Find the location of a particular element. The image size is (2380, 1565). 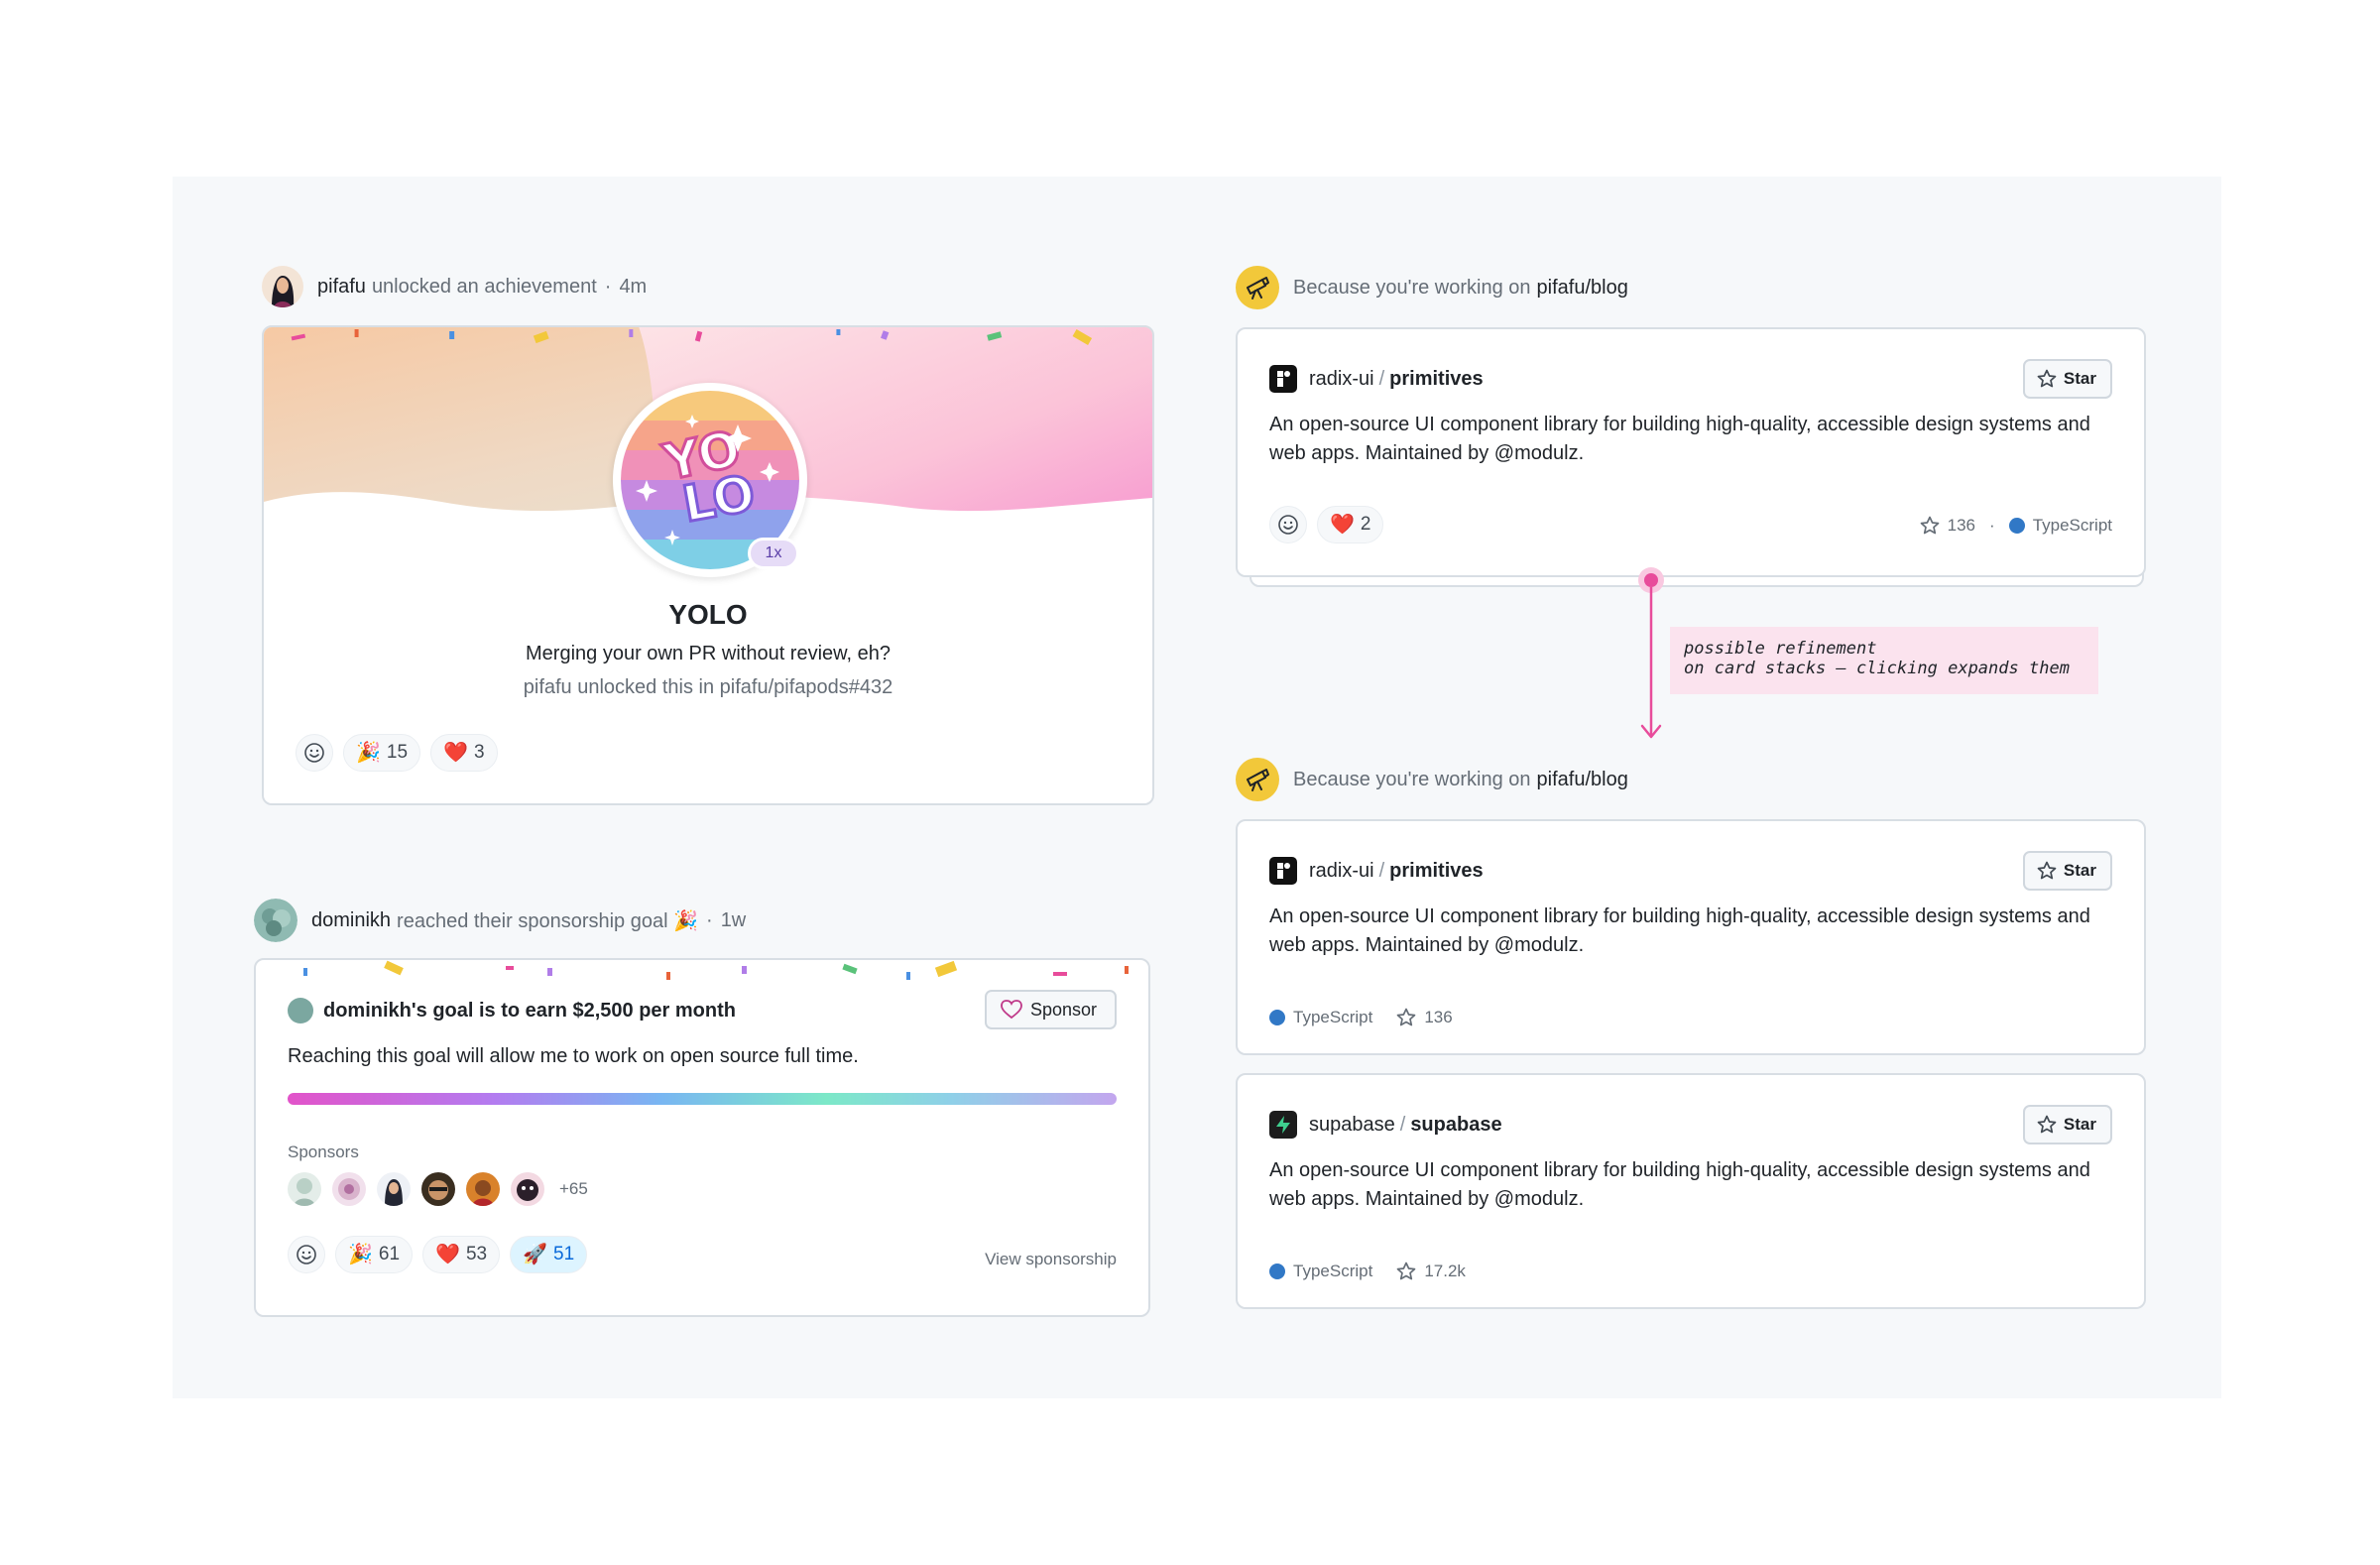

heart-outline-icon is located at coordinates (1011, 1010).